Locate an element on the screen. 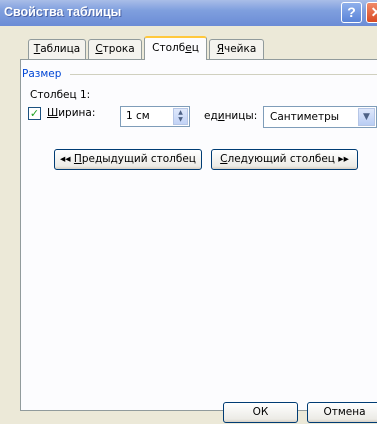  units-label: единицы: is located at coordinates (231, 116).